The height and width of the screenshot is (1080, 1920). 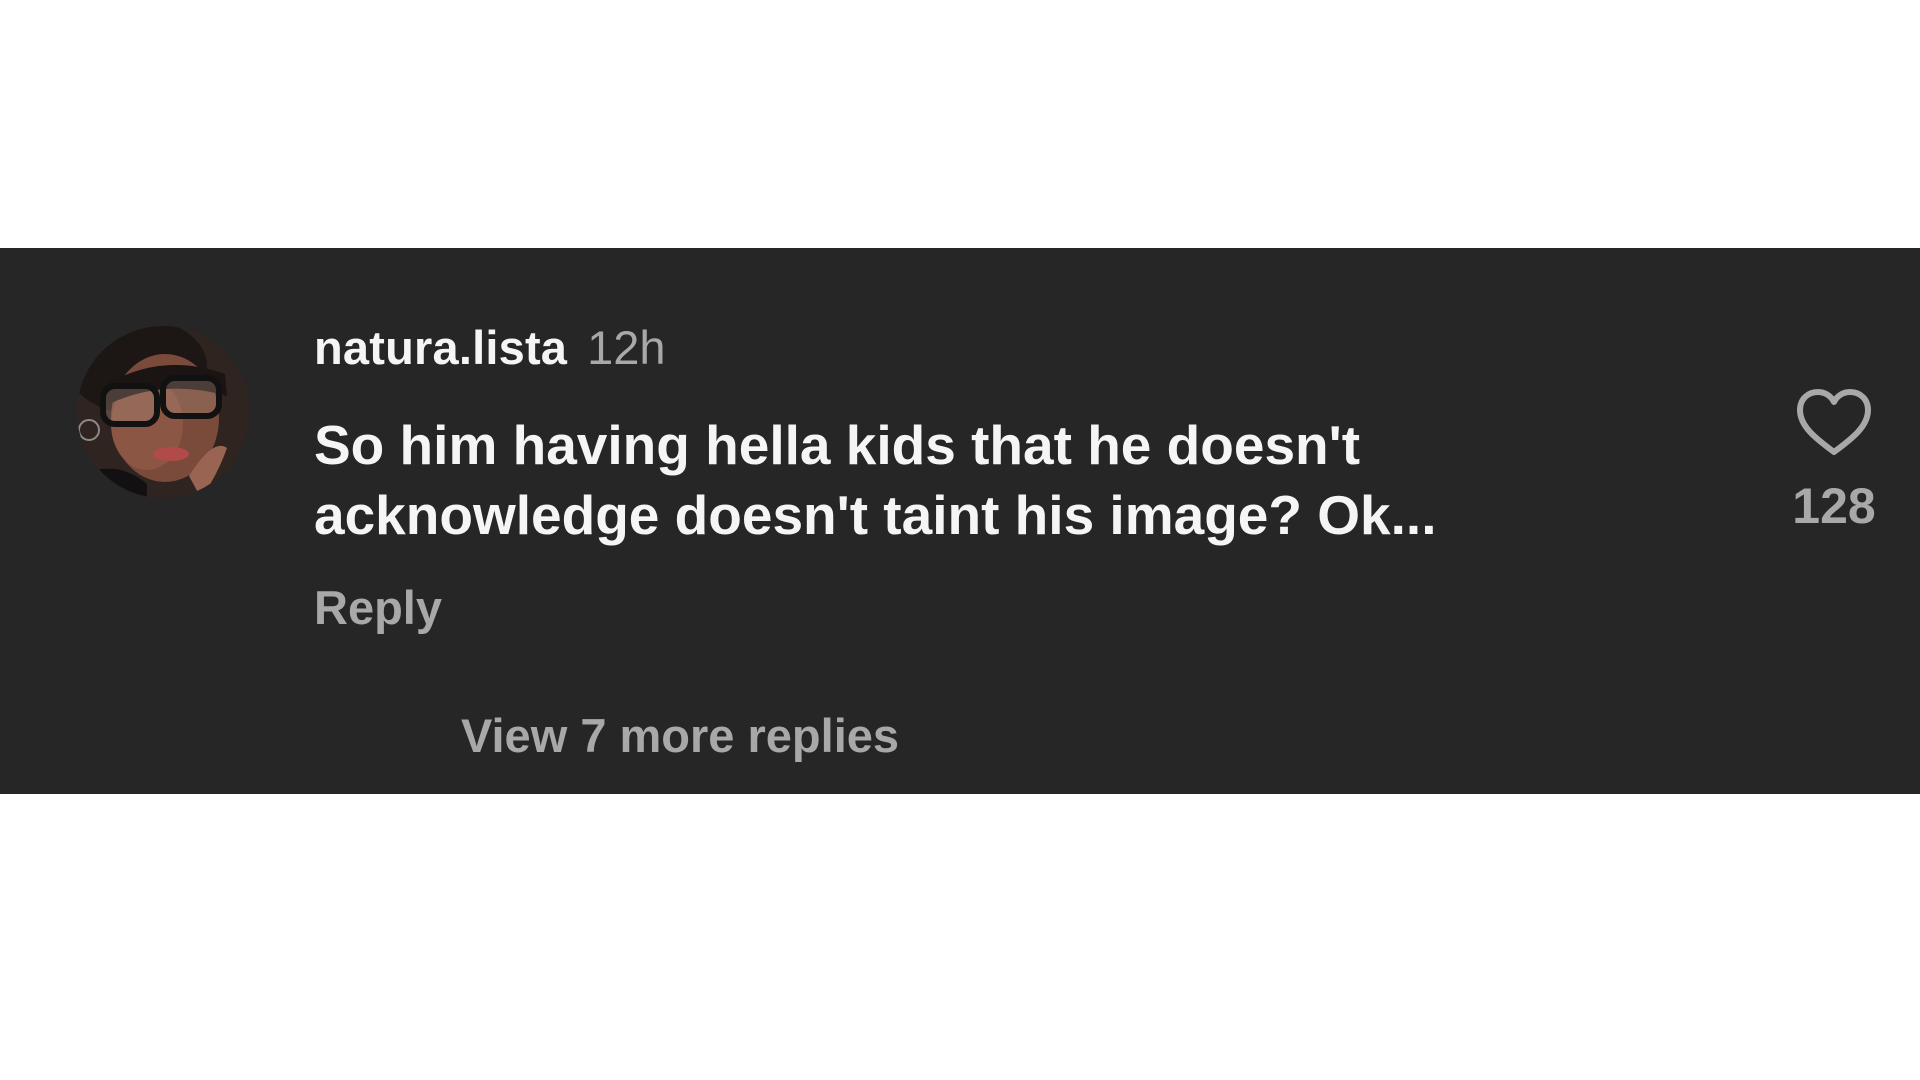 What do you see at coordinates (1834, 506) in the screenshot?
I see `like-count: 128` at bounding box center [1834, 506].